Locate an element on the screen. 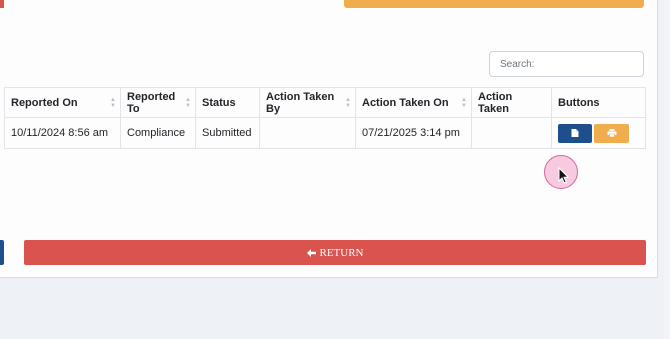 The image size is (670, 339). cell-buttons is located at coordinates (598, 133).